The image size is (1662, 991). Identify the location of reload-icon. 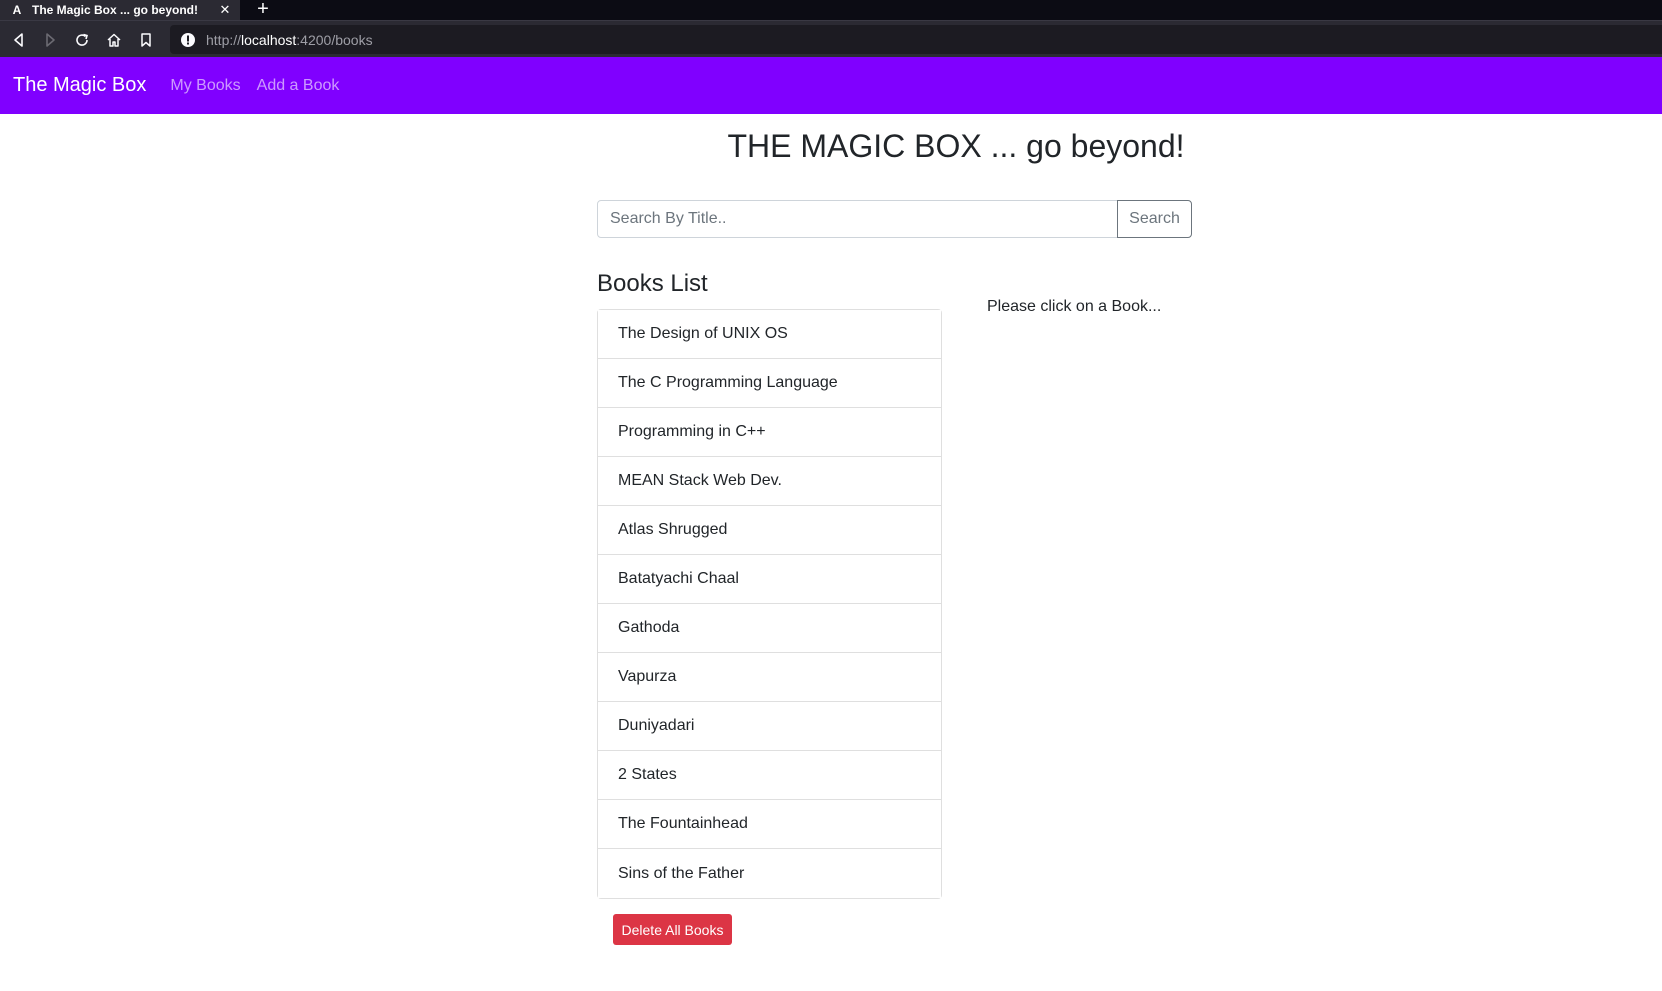
(82, 40).